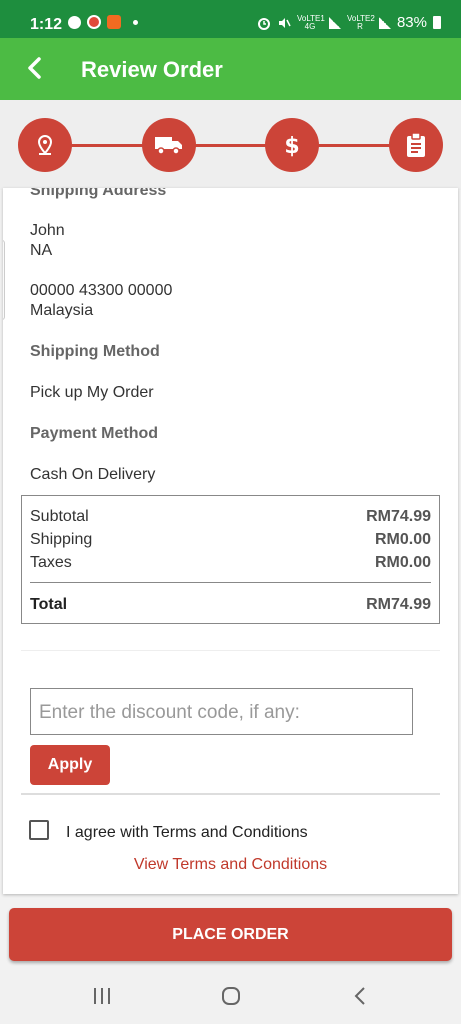 The image size is (461, 1024). What do you see at coordinates (46, 24) in the screenshot?
I see `status-time: 1:12` at bounding box center [46, 24].